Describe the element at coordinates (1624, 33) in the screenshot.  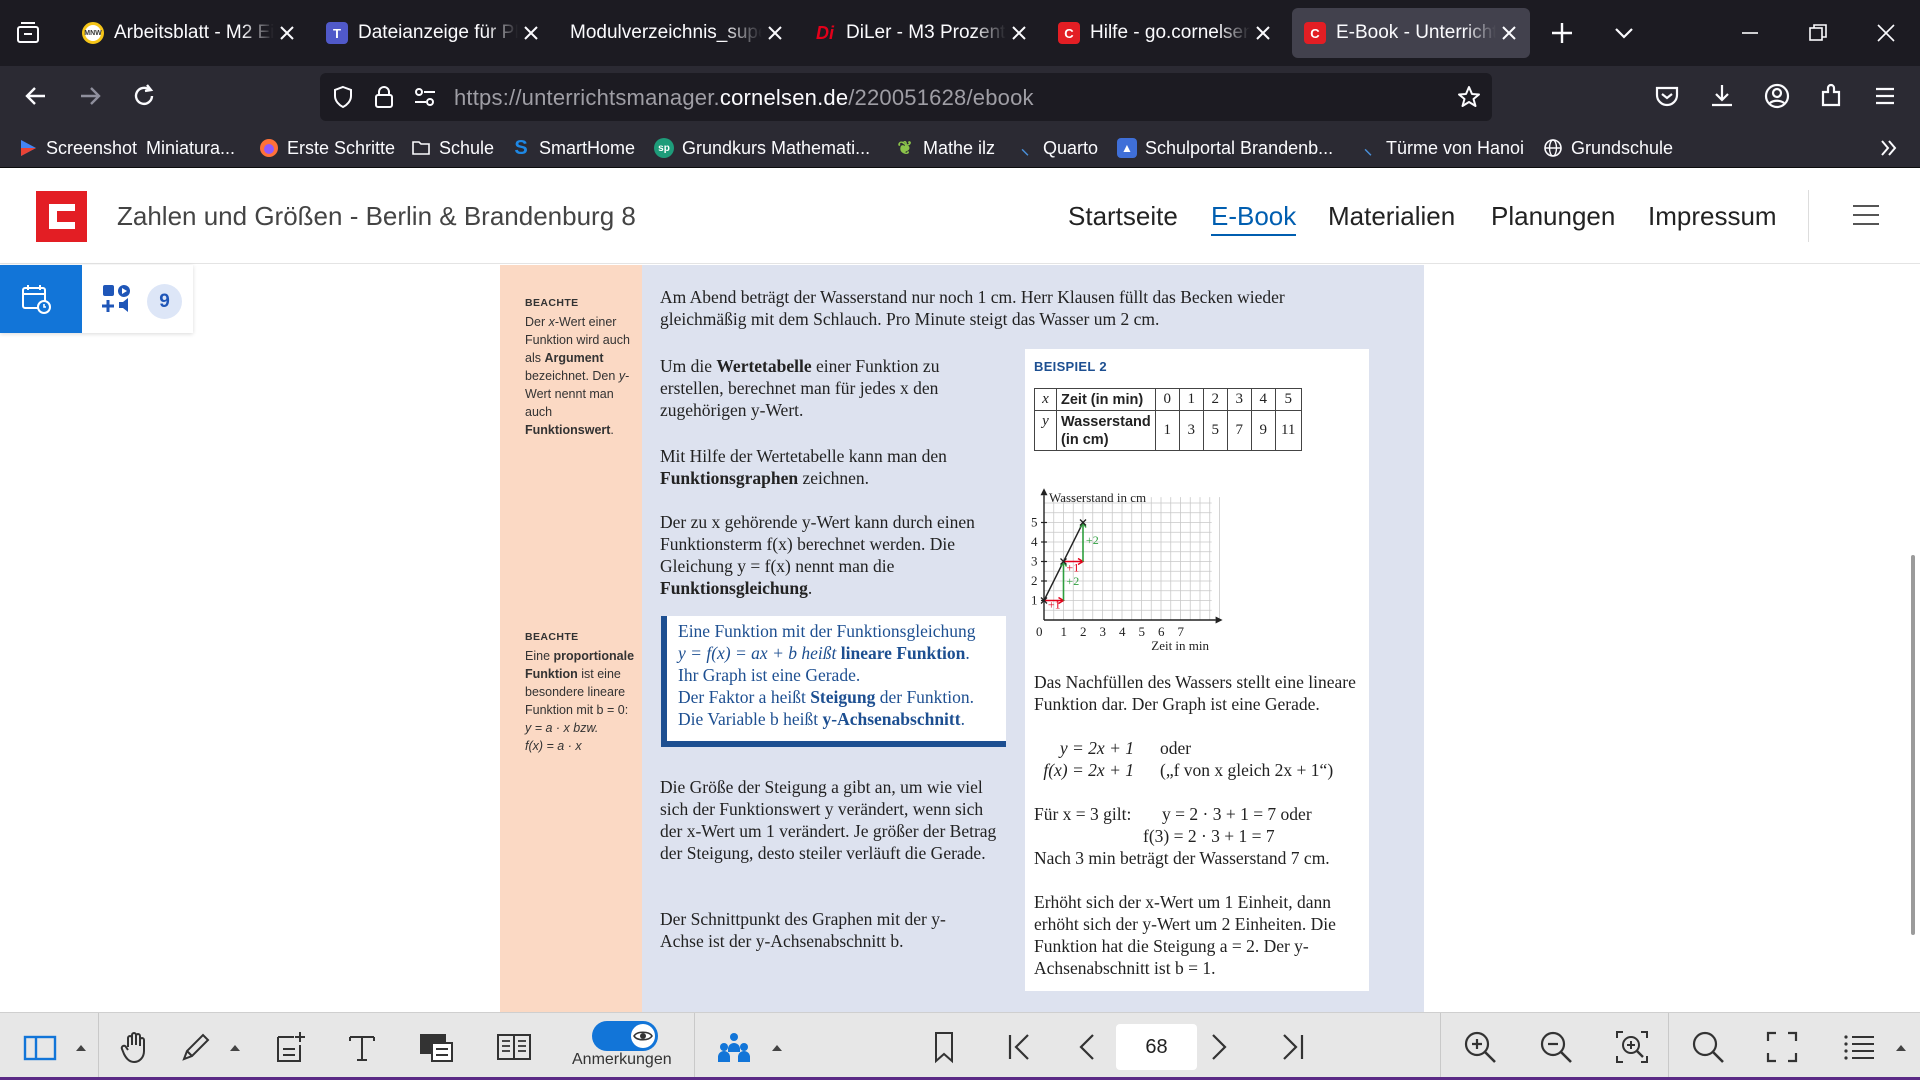
I see `tab-list-chevron-icon` at that location.